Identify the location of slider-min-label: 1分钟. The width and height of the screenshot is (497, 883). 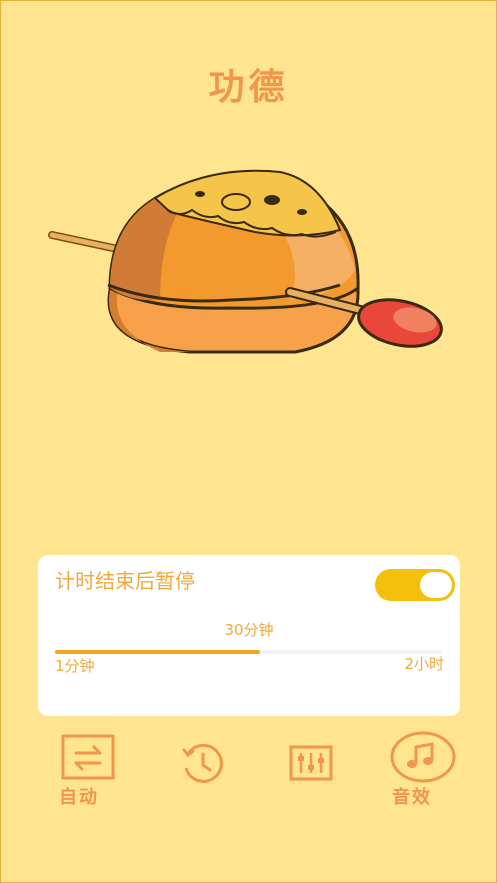
(75, 666).